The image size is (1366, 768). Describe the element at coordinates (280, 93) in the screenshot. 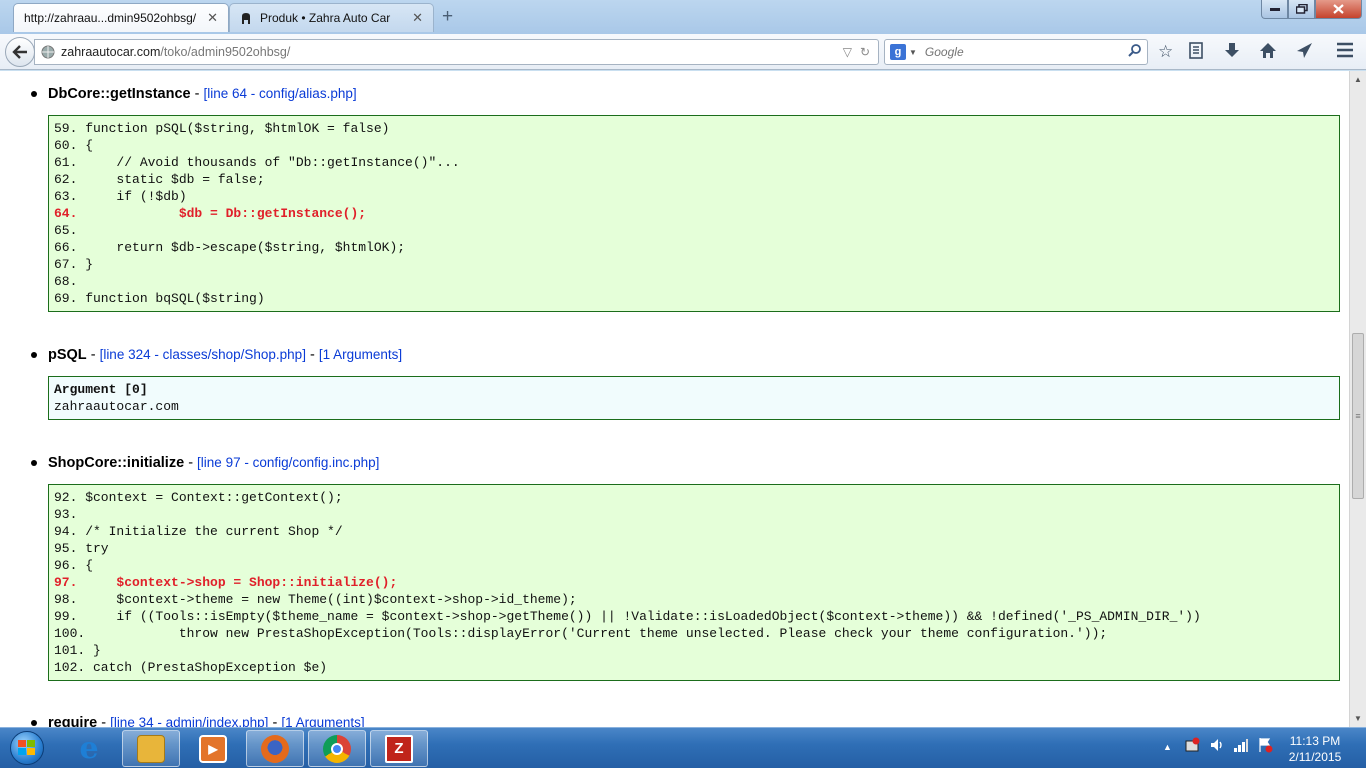

I see `location-link: [line 64 - config/alias.php]` at that location.